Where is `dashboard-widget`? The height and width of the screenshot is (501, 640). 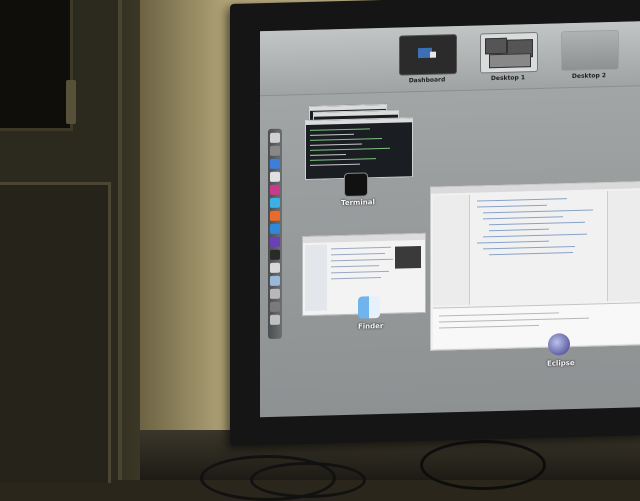
dashboard-widget is located at coordinates (433, 54).